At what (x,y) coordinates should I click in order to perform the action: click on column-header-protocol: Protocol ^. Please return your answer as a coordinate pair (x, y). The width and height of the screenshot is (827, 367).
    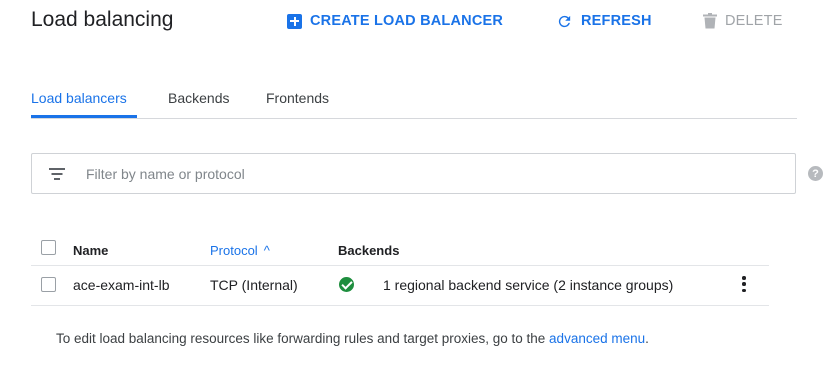
    Looking at the image, I should click on (240, 251).